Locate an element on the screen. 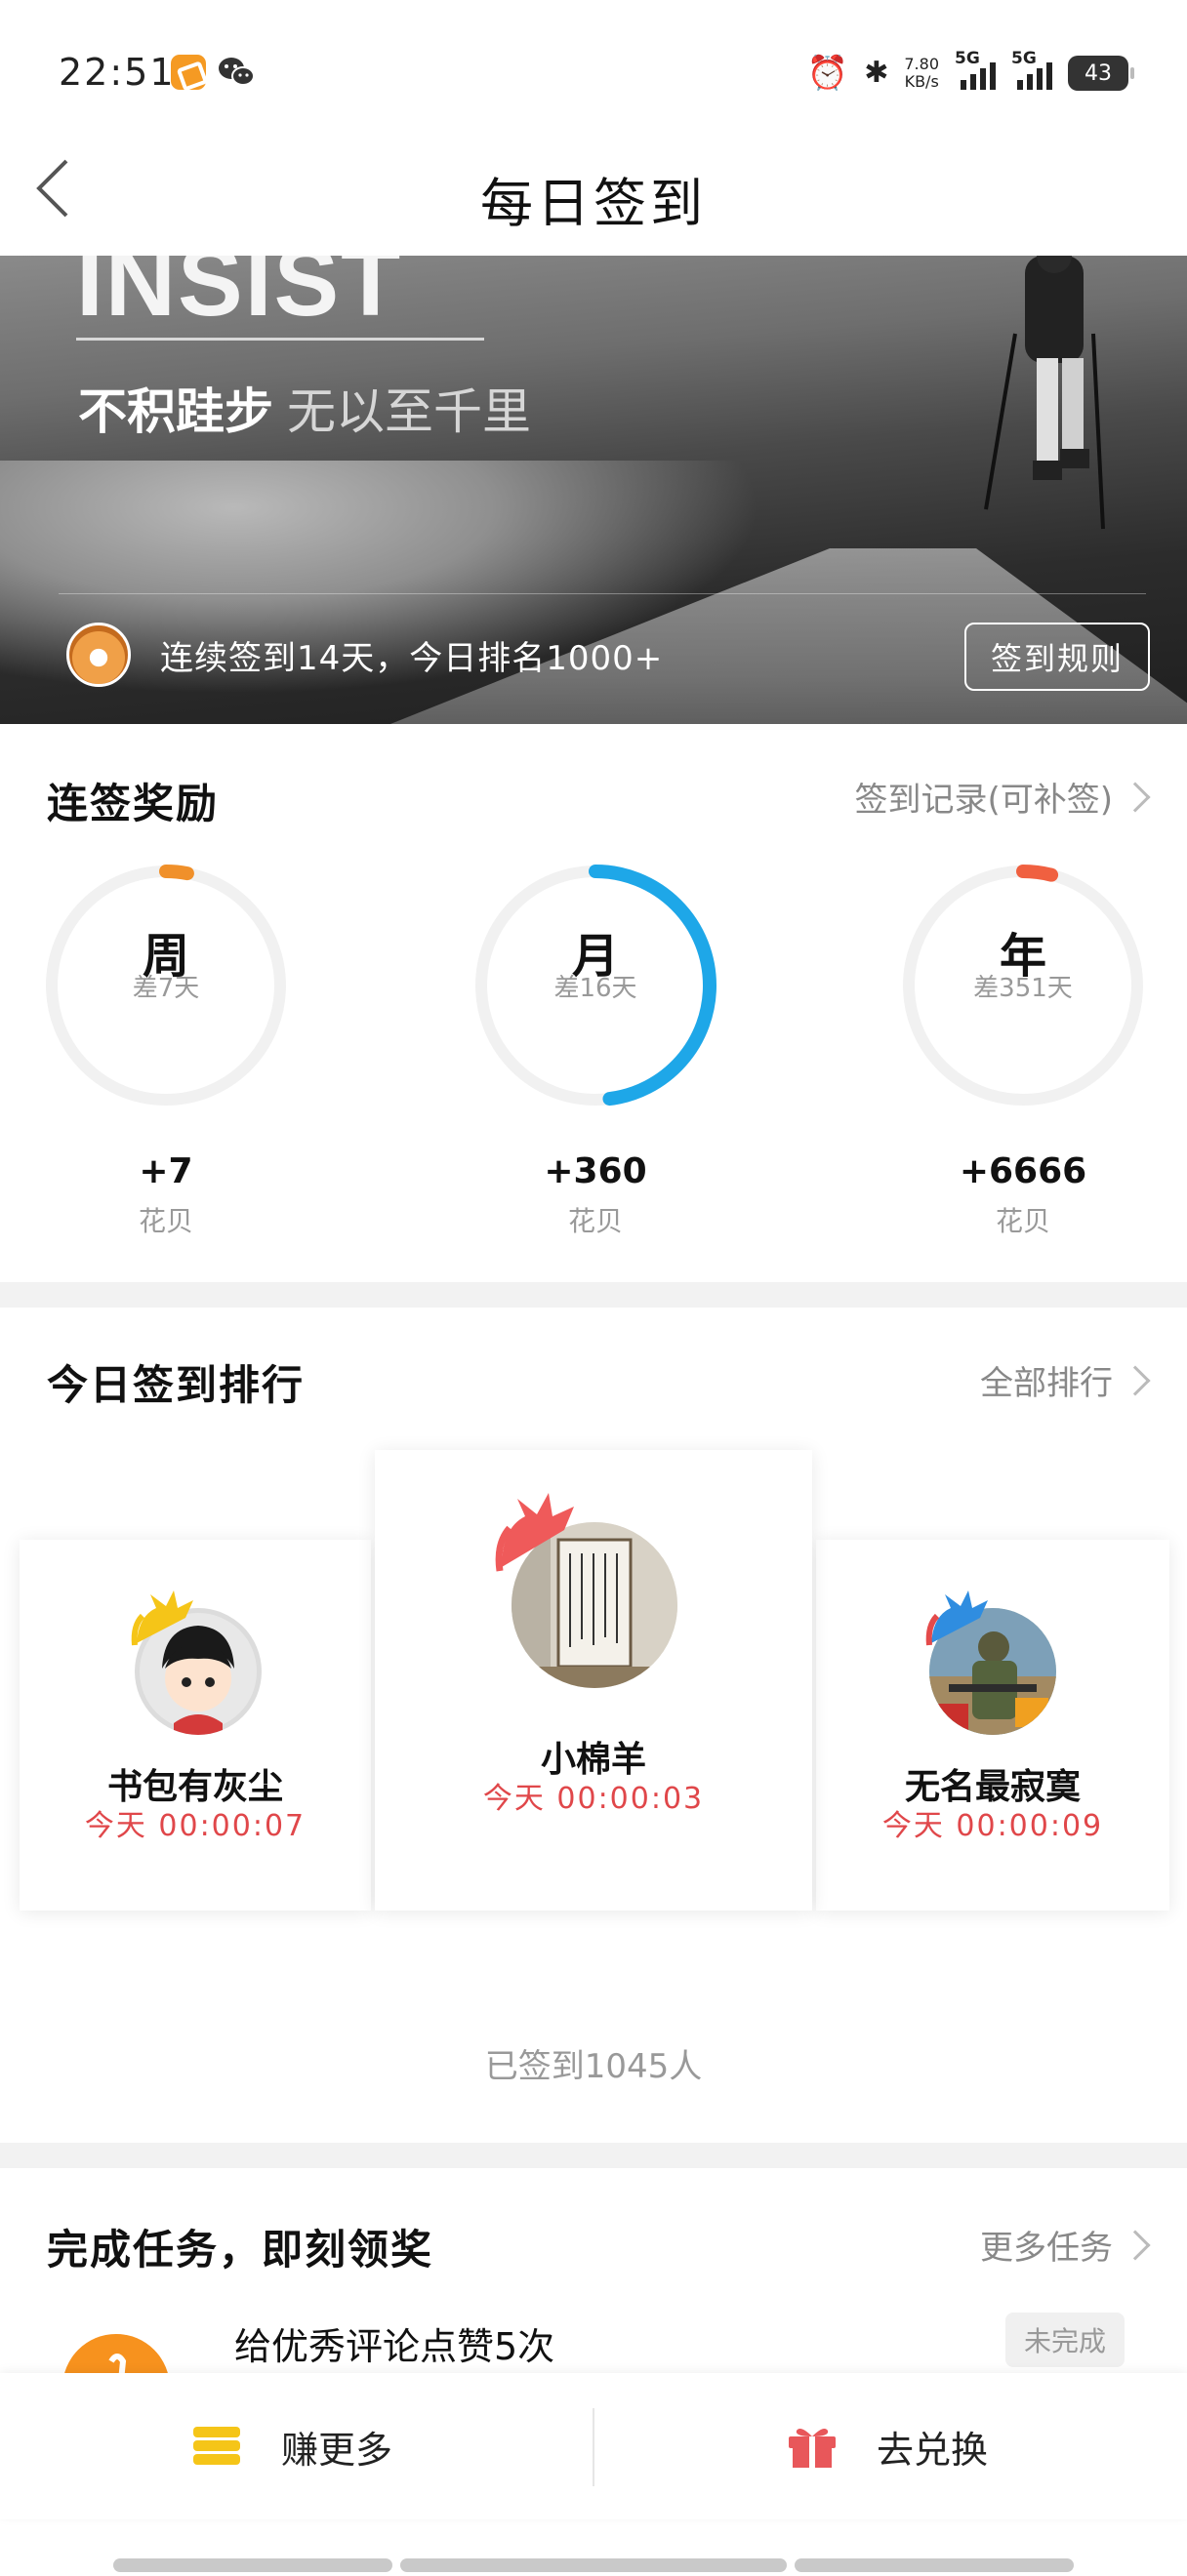 This screenshot has height=2576, width=1187. ring-remaining: 差7天 is located at coordinates (166, 988).